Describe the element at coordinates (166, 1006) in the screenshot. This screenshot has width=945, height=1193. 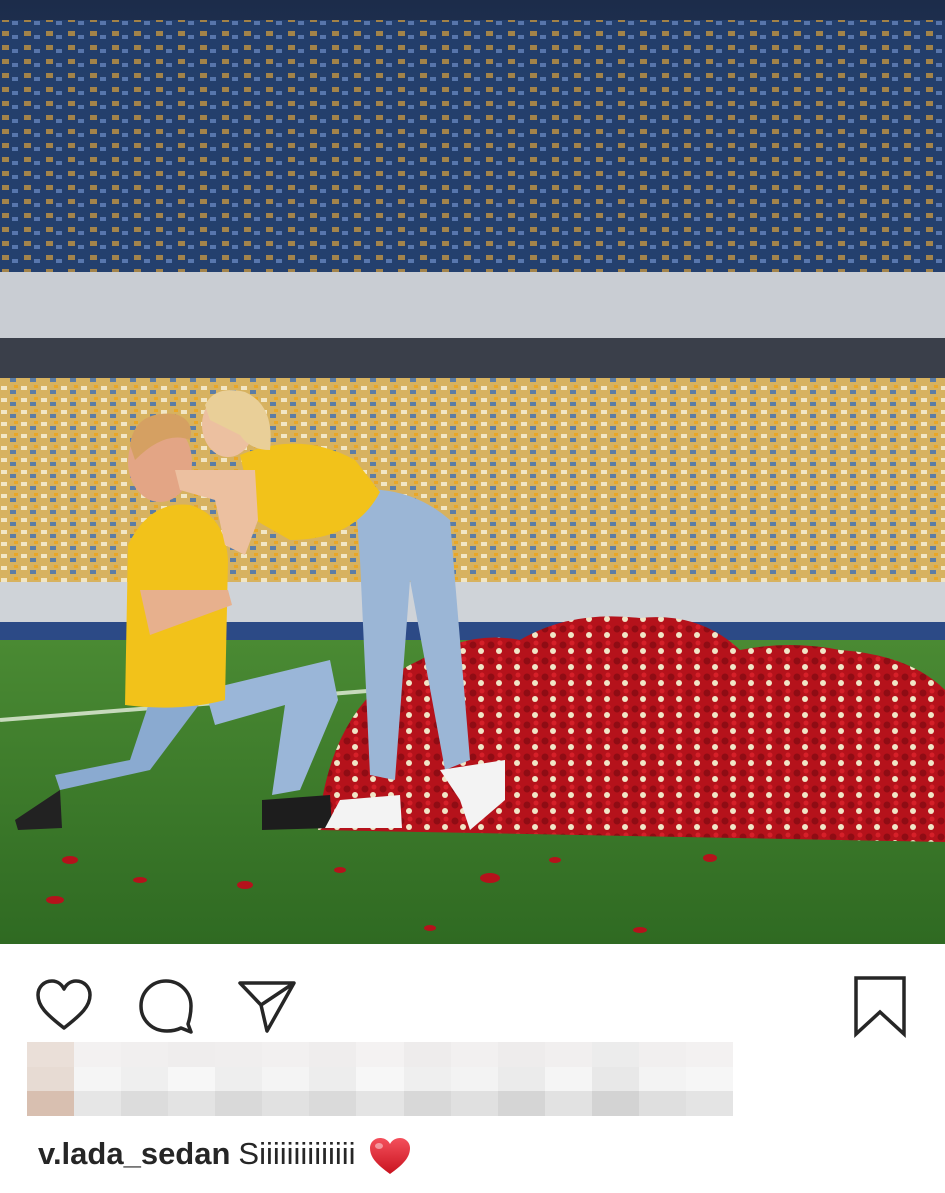
I see `speech-bubble-icon` at that location.